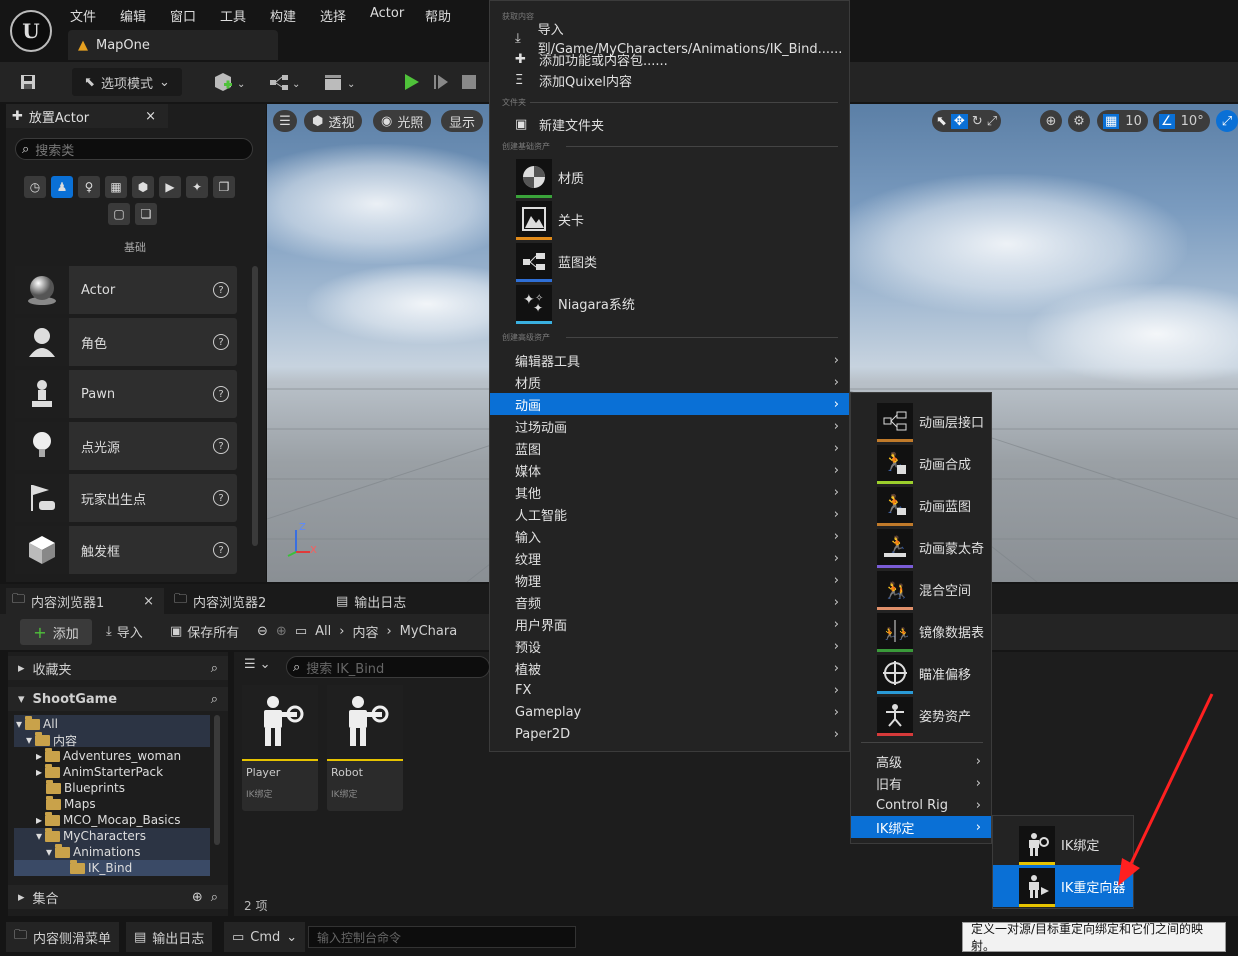 The height and width of the screenshot is (956, 1238). What do you see at coordinates (388, 667) in the screenshot?
I see `asset-search-input: ⌕ 搜索 IK_Bind` at bounding box center [388, 667].